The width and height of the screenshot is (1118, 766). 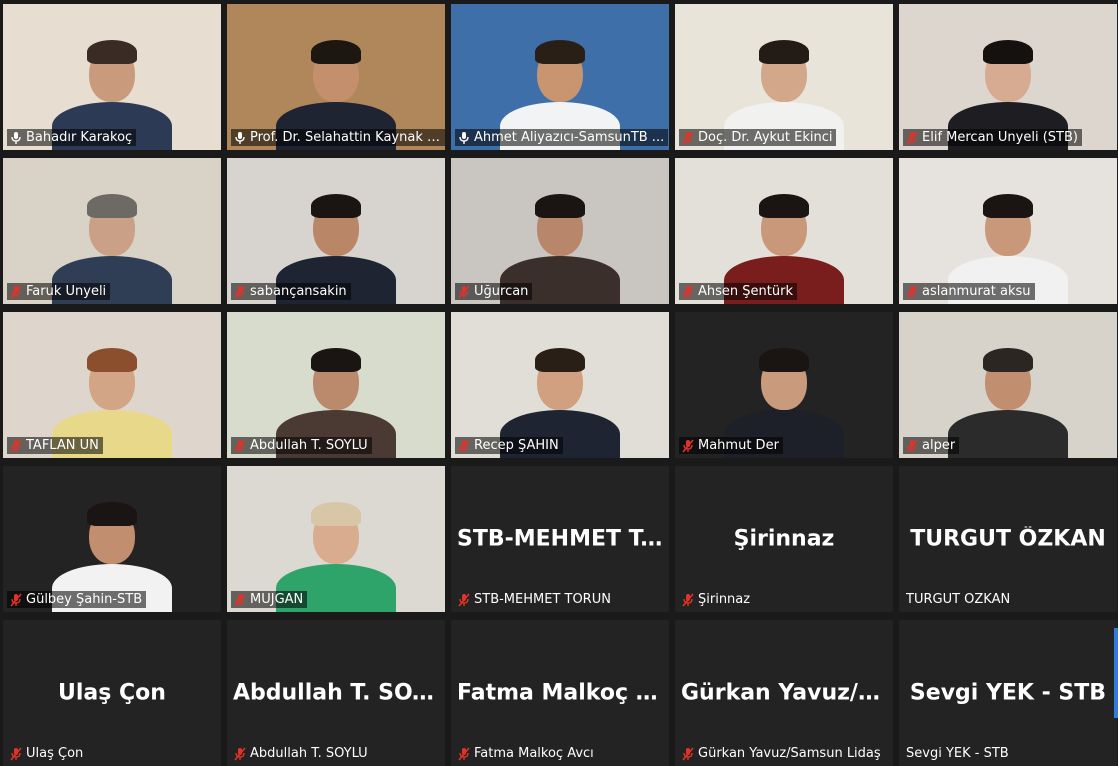 What do you see at coordinates (112, 539) in the screenshot?
I see `participant-tile: Gülbey Şahin-STB` at bounding box center [112, 539].